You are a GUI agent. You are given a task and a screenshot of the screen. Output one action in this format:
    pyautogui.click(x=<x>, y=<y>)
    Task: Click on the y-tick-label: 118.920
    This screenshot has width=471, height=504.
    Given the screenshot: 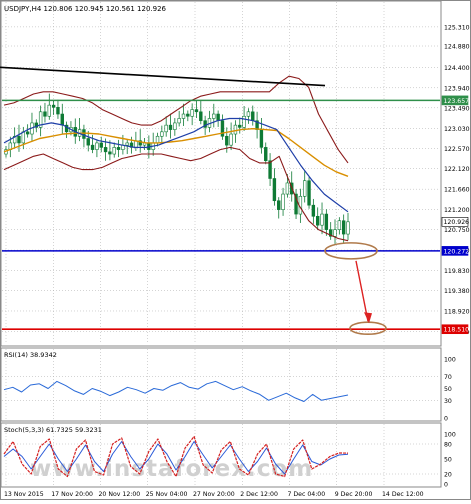 What is the action you would take?
    pyautogui.click(x=457, y=311)
    